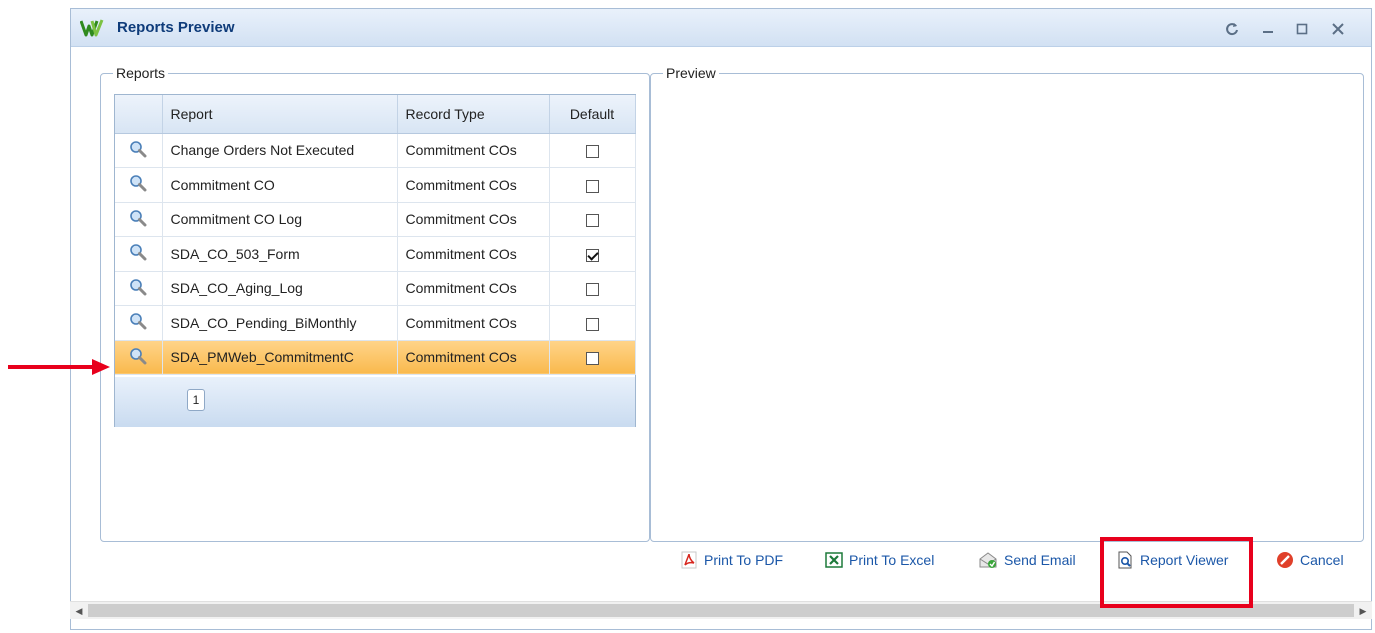  I want to click on header-record-type: Record Type, so click(473, 114).